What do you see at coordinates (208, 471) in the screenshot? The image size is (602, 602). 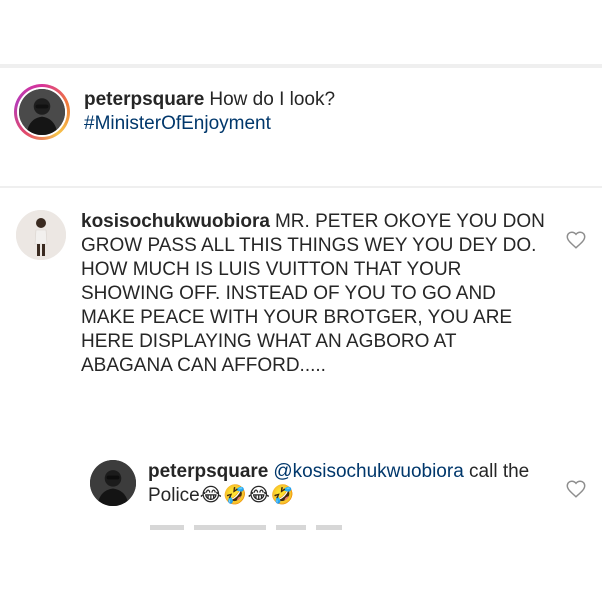 I see `reply-username-link: peterpsquare` at bounding box center [208, 471].